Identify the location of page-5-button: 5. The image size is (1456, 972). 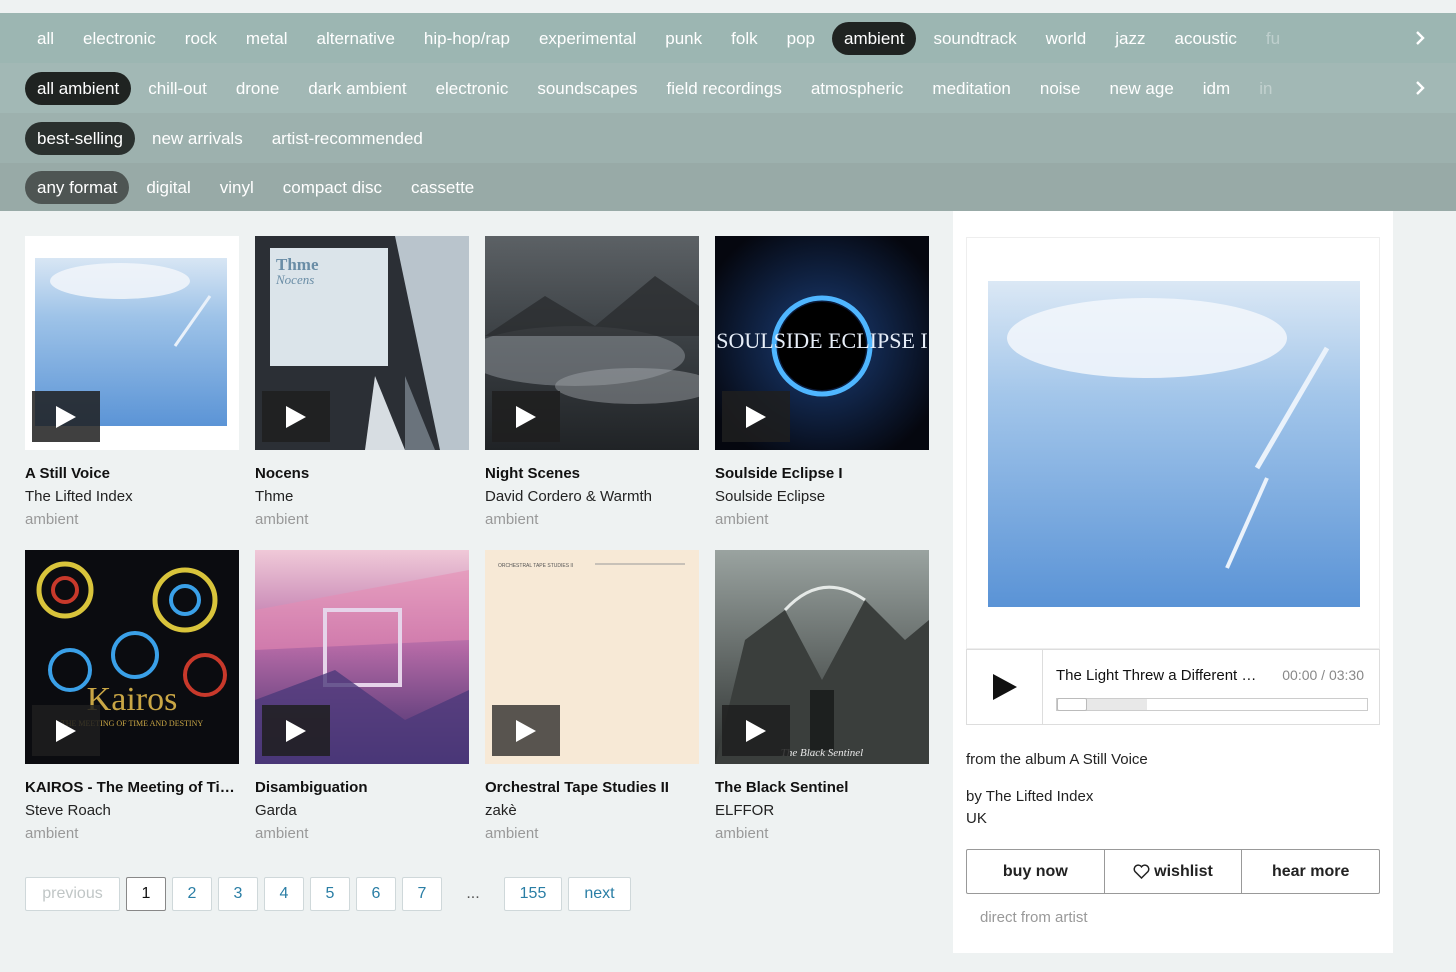
(330, 894).